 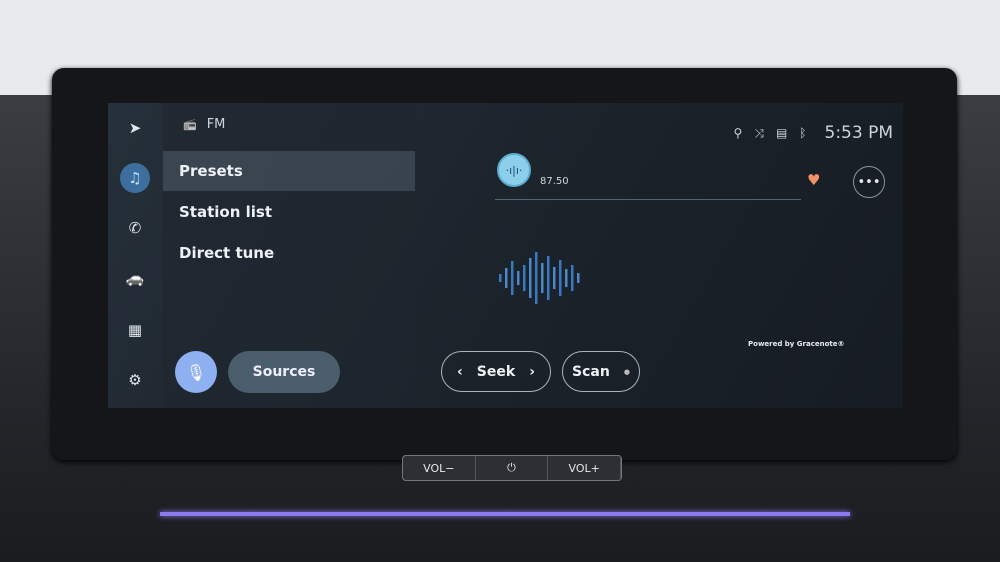 I want to click on audio-waveform-icon, so click(x=539, y=278).